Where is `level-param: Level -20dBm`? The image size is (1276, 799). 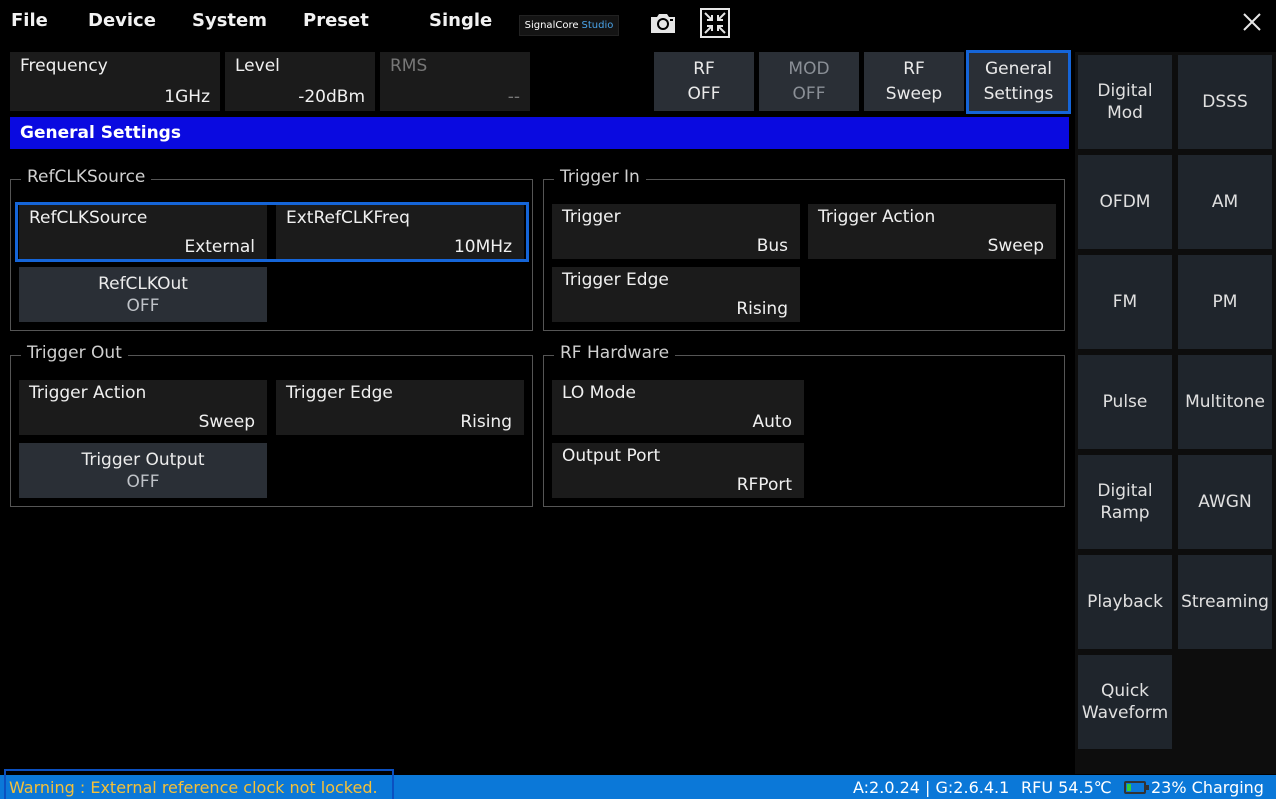 level-param: Level -20dBm is located at coordinates (300, 81).